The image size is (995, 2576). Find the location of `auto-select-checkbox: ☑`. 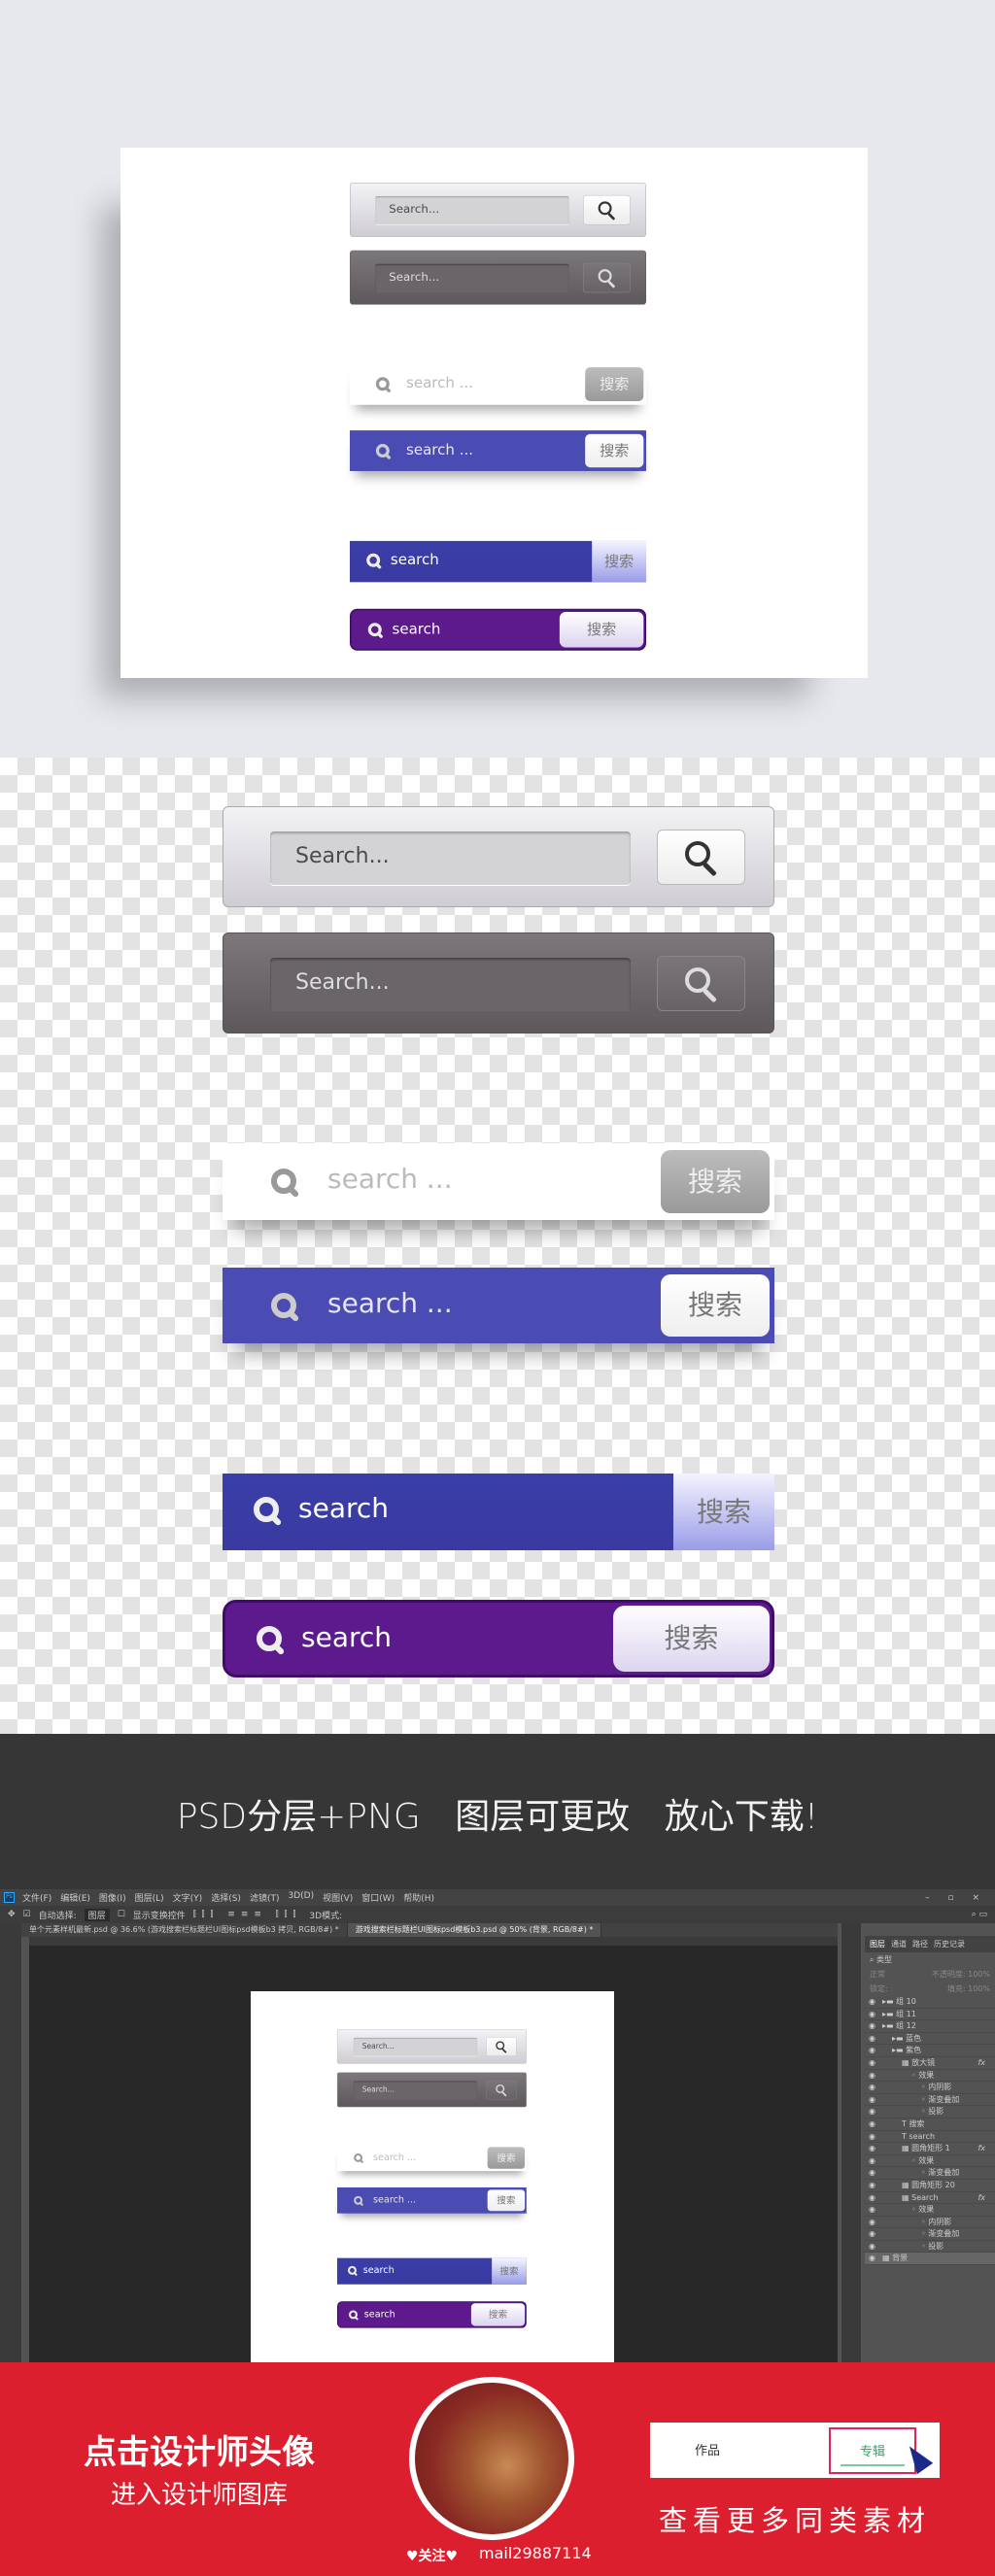

auto-select-checkbox: ☑ is located at coordinates (27, 1914).